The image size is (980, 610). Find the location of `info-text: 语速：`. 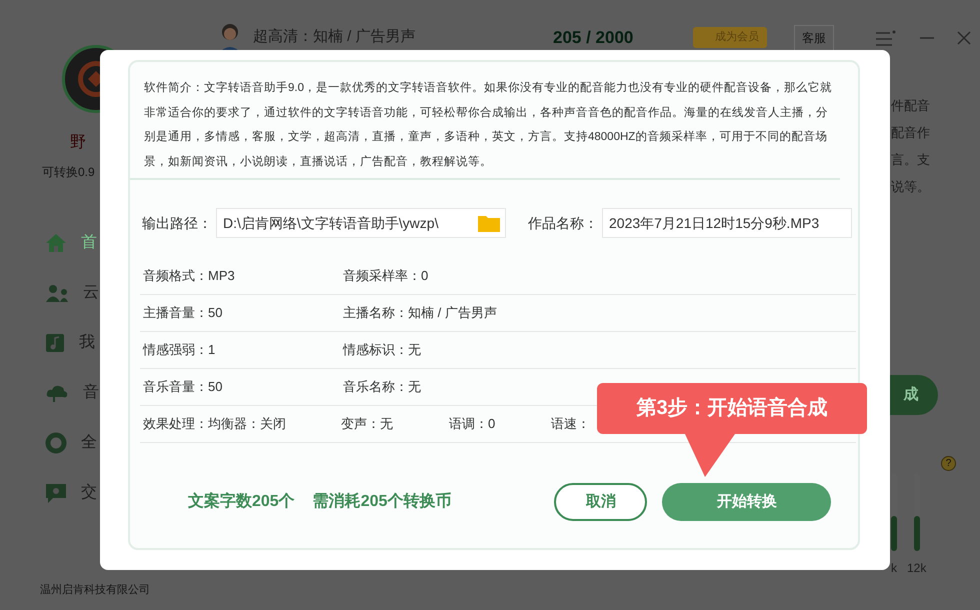

info-text: 语速： is located at coordinates (570, 424).